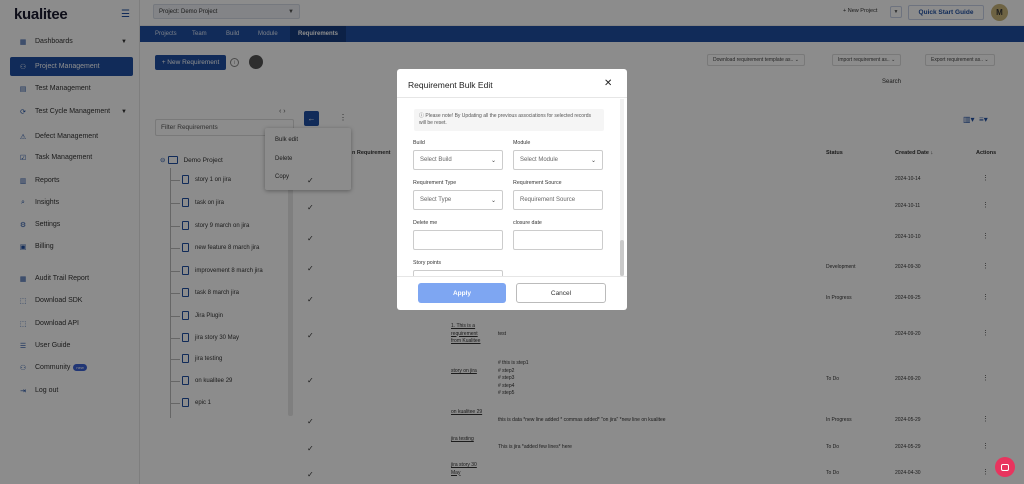  What do you see at coordinates (537, 183) in the screenshot?
I see `requirement-source-label: Requirement Source` at bounding box center [537, 183].